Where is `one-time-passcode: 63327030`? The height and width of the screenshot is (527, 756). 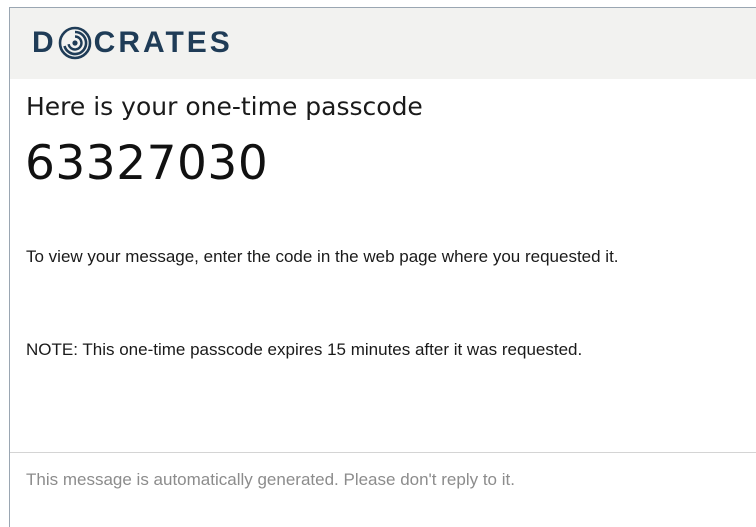 one-time-passcode: 63327030 is located at coordinates (147, 163).